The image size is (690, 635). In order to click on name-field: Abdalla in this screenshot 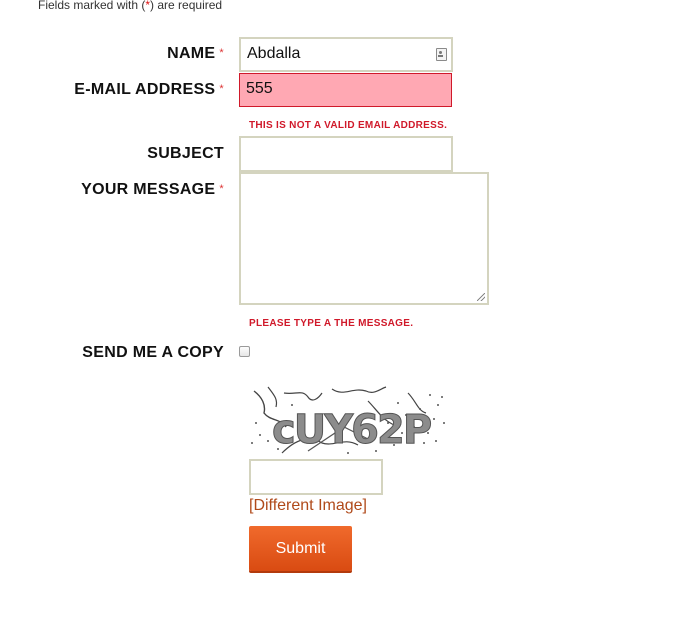, I will do `click(346, 54)`.